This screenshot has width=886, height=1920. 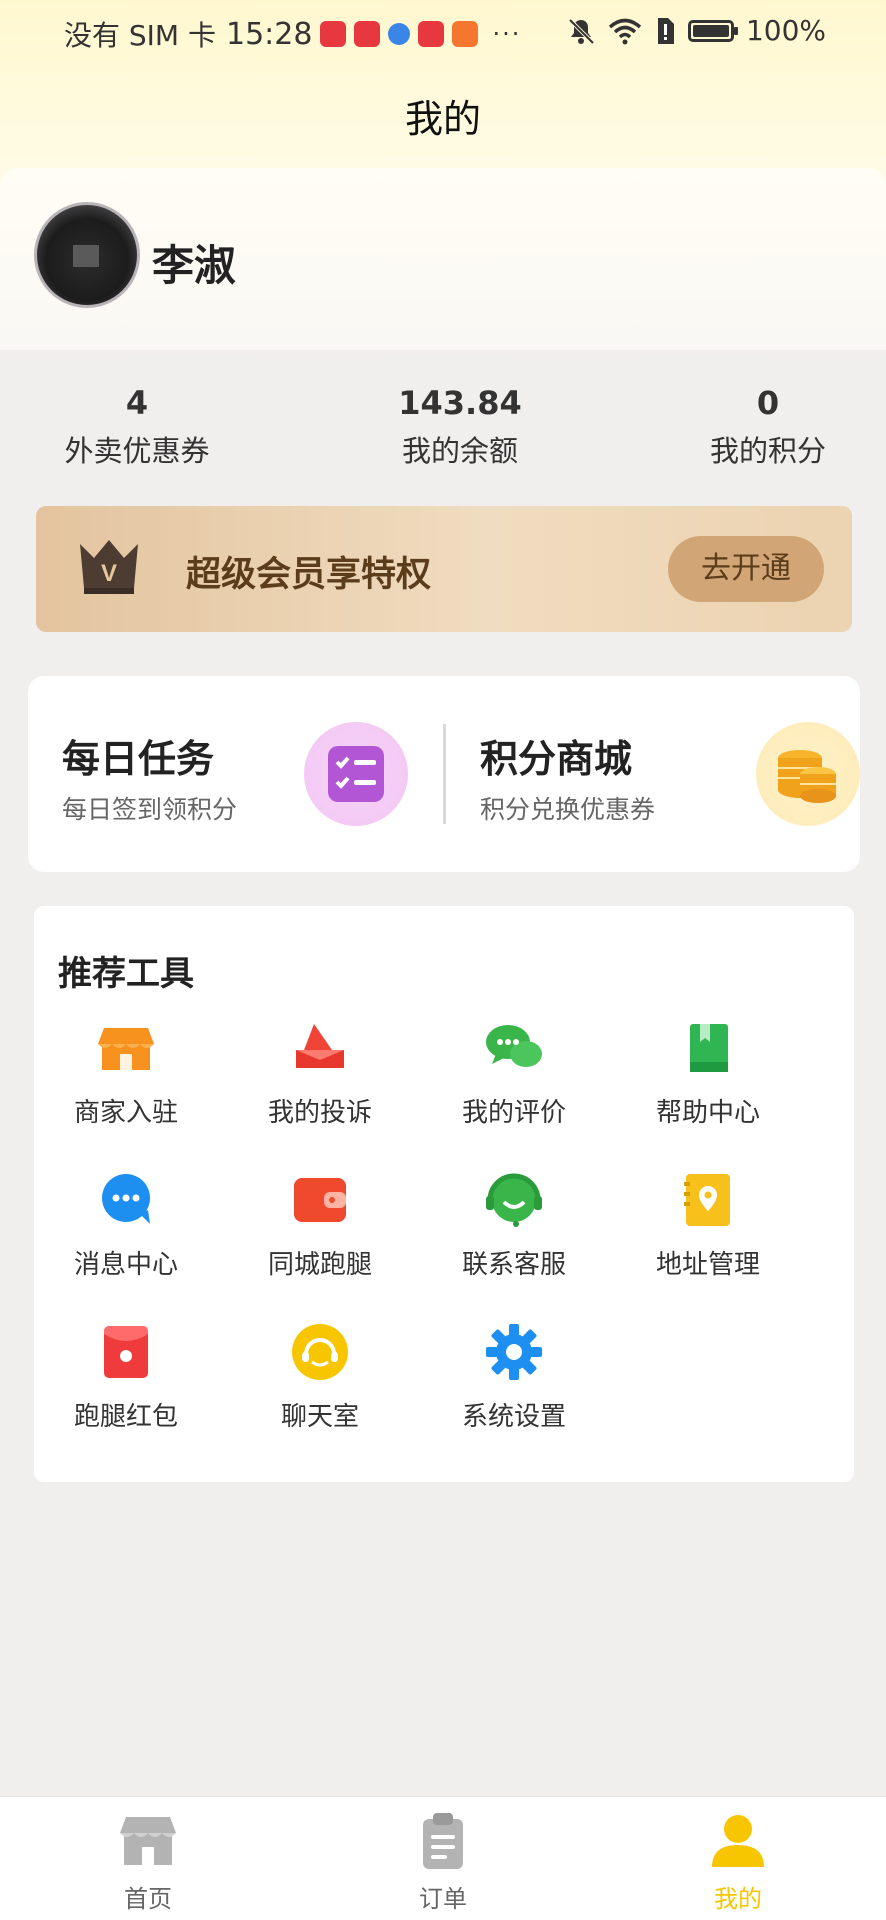 I want to click on tool-merchant-join: 商家入驻, so click(x=126, y=1078).